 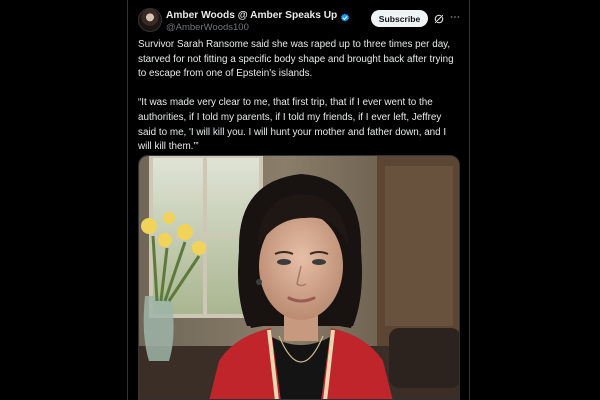 What do you see at coordinates (439, 18) in the screenshot?
I see `grok-icon` at bounding box center [439, 18].